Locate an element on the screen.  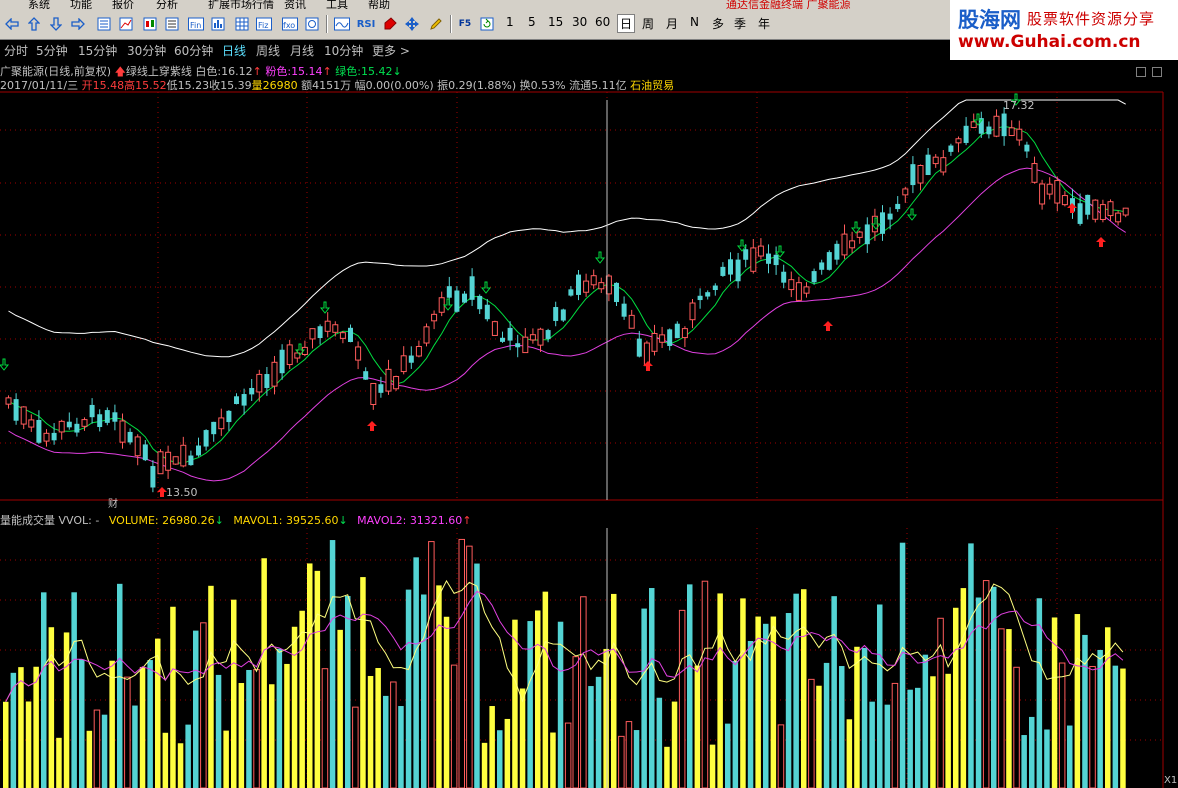
sell-signal-arrow is located at coordinates (828, 326).